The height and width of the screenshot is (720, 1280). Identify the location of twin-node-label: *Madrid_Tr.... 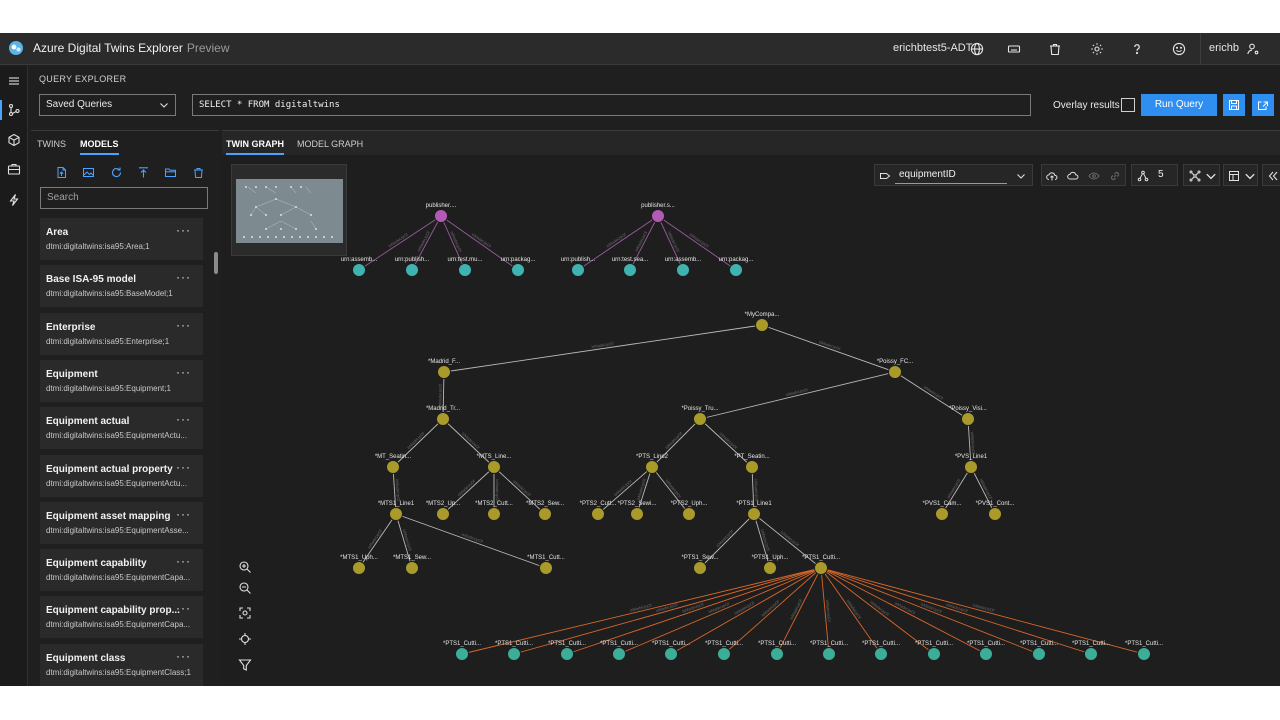
(443, 409).